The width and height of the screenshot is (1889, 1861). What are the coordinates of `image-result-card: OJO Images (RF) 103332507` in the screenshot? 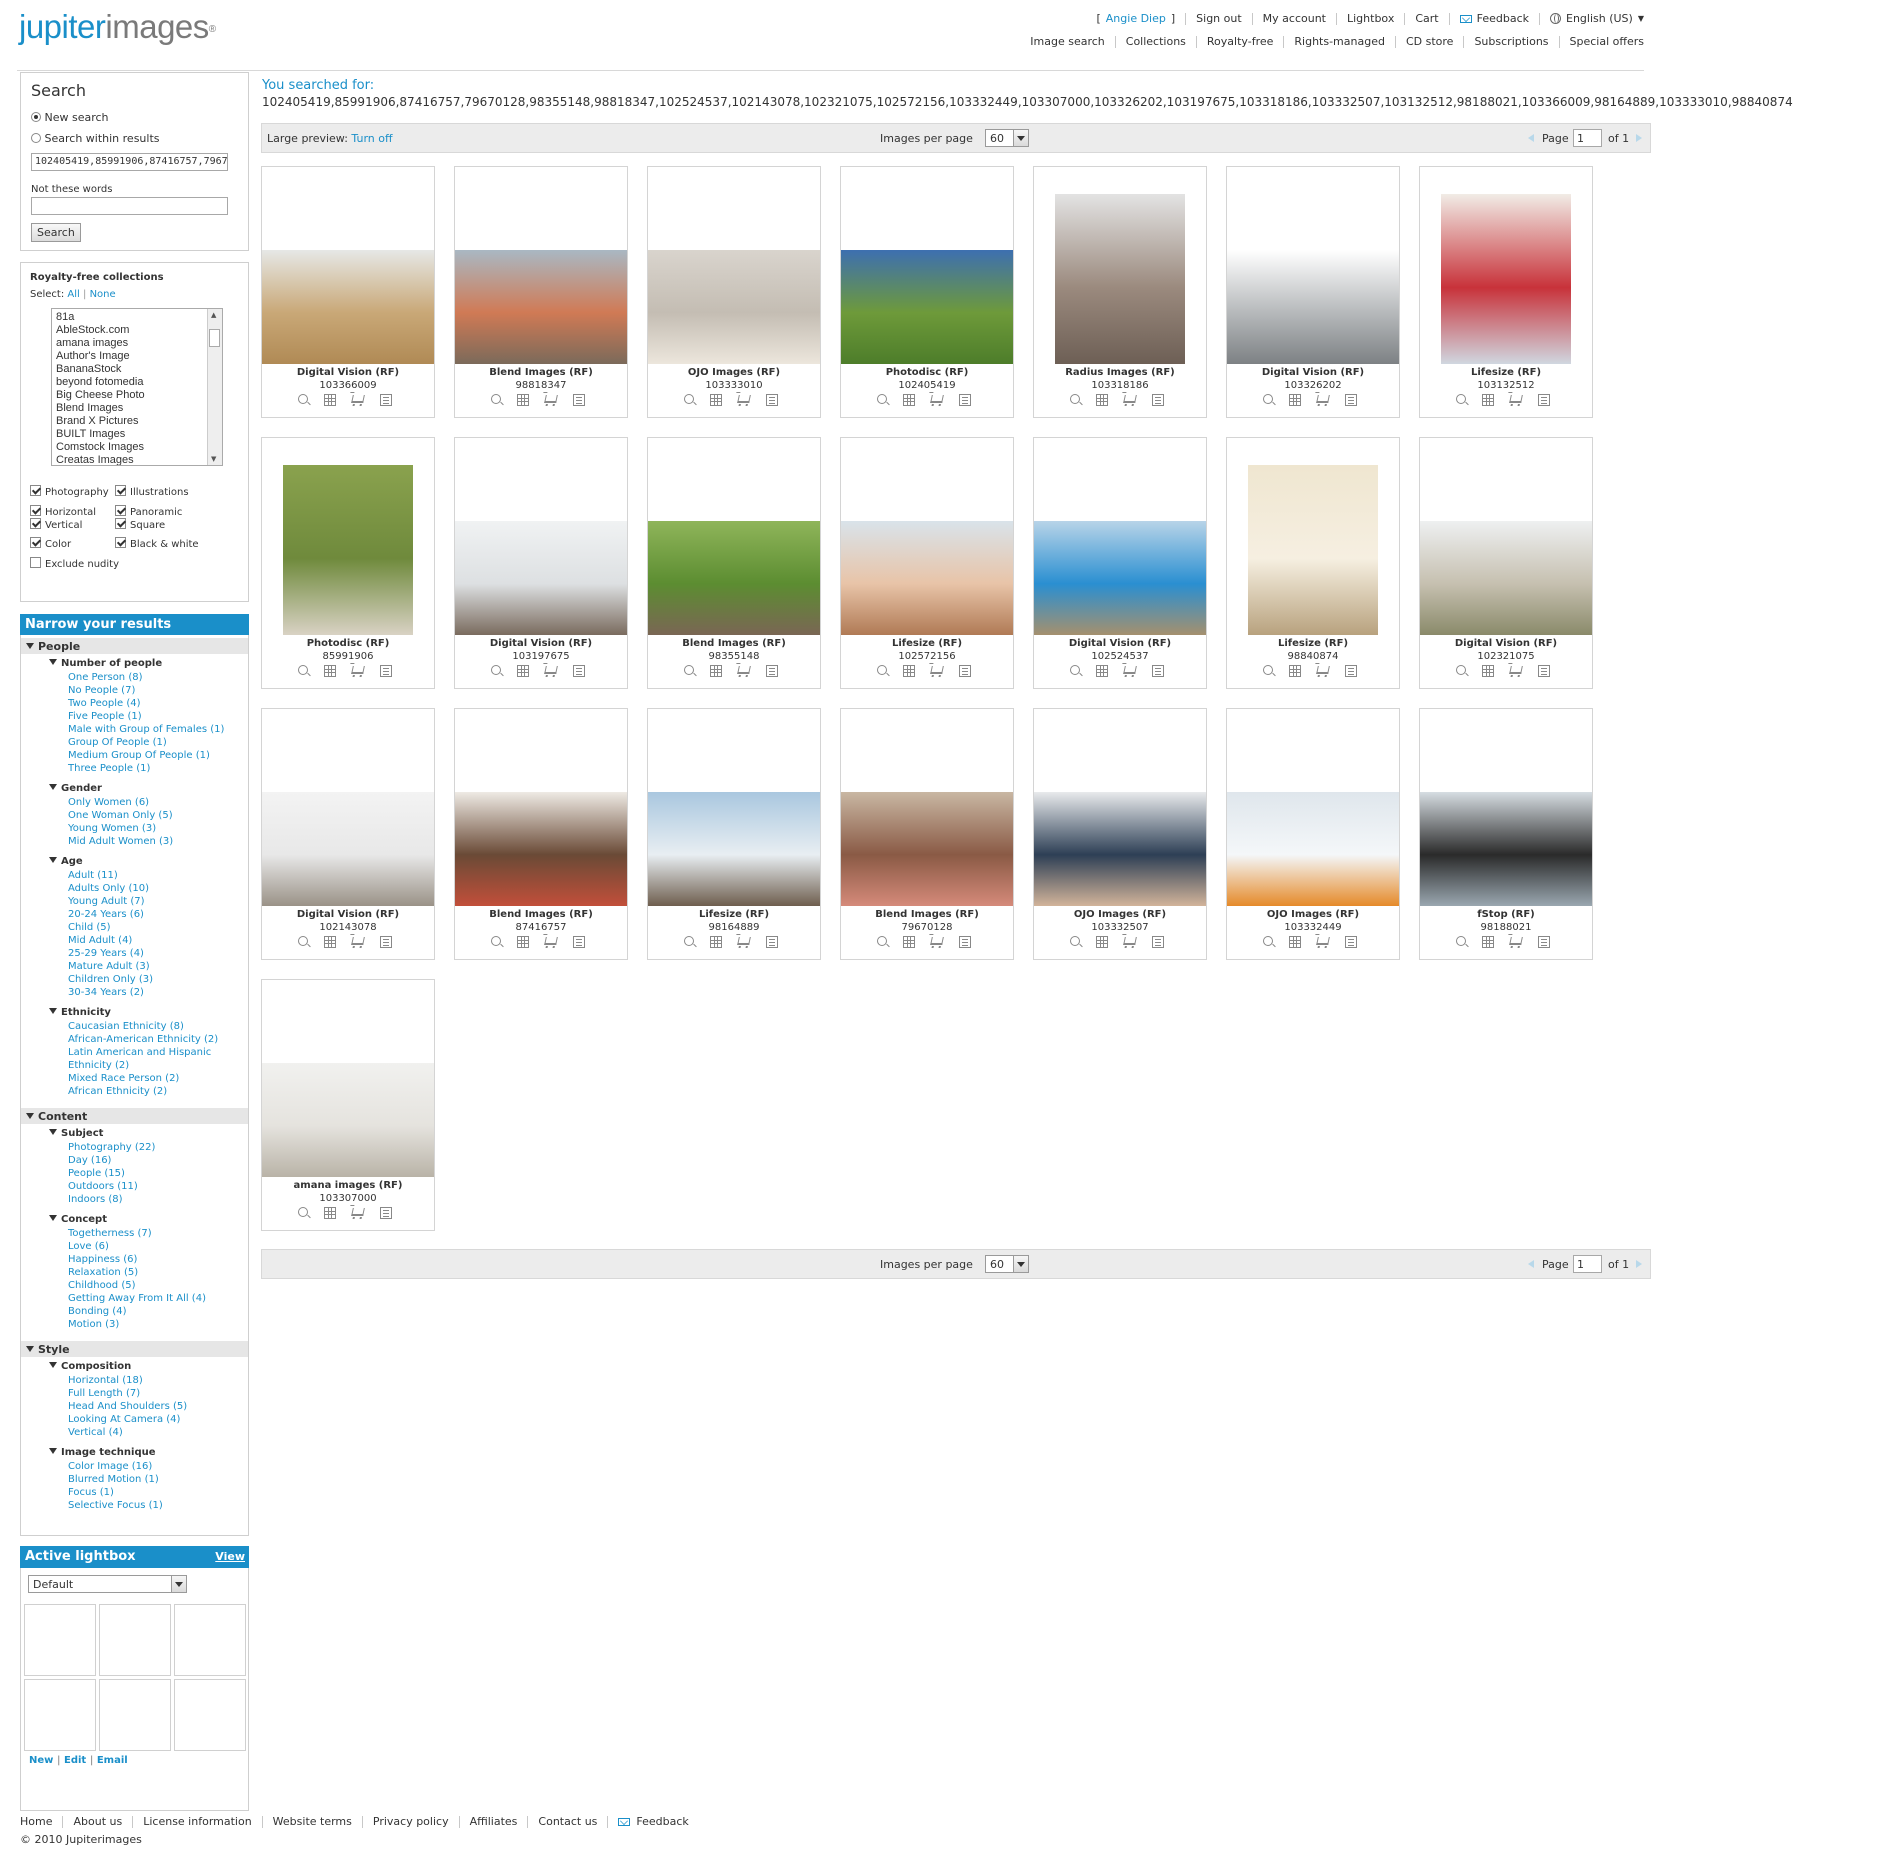 It's located at (1120, 834).